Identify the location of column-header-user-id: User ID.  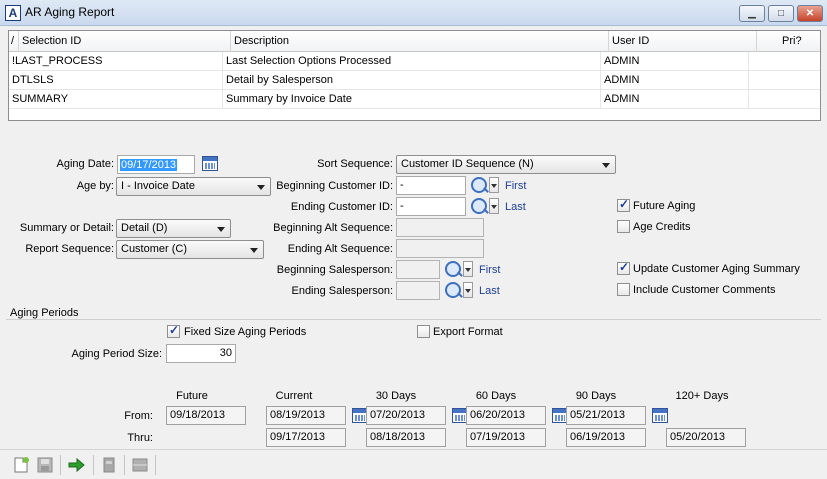
(683, 41).